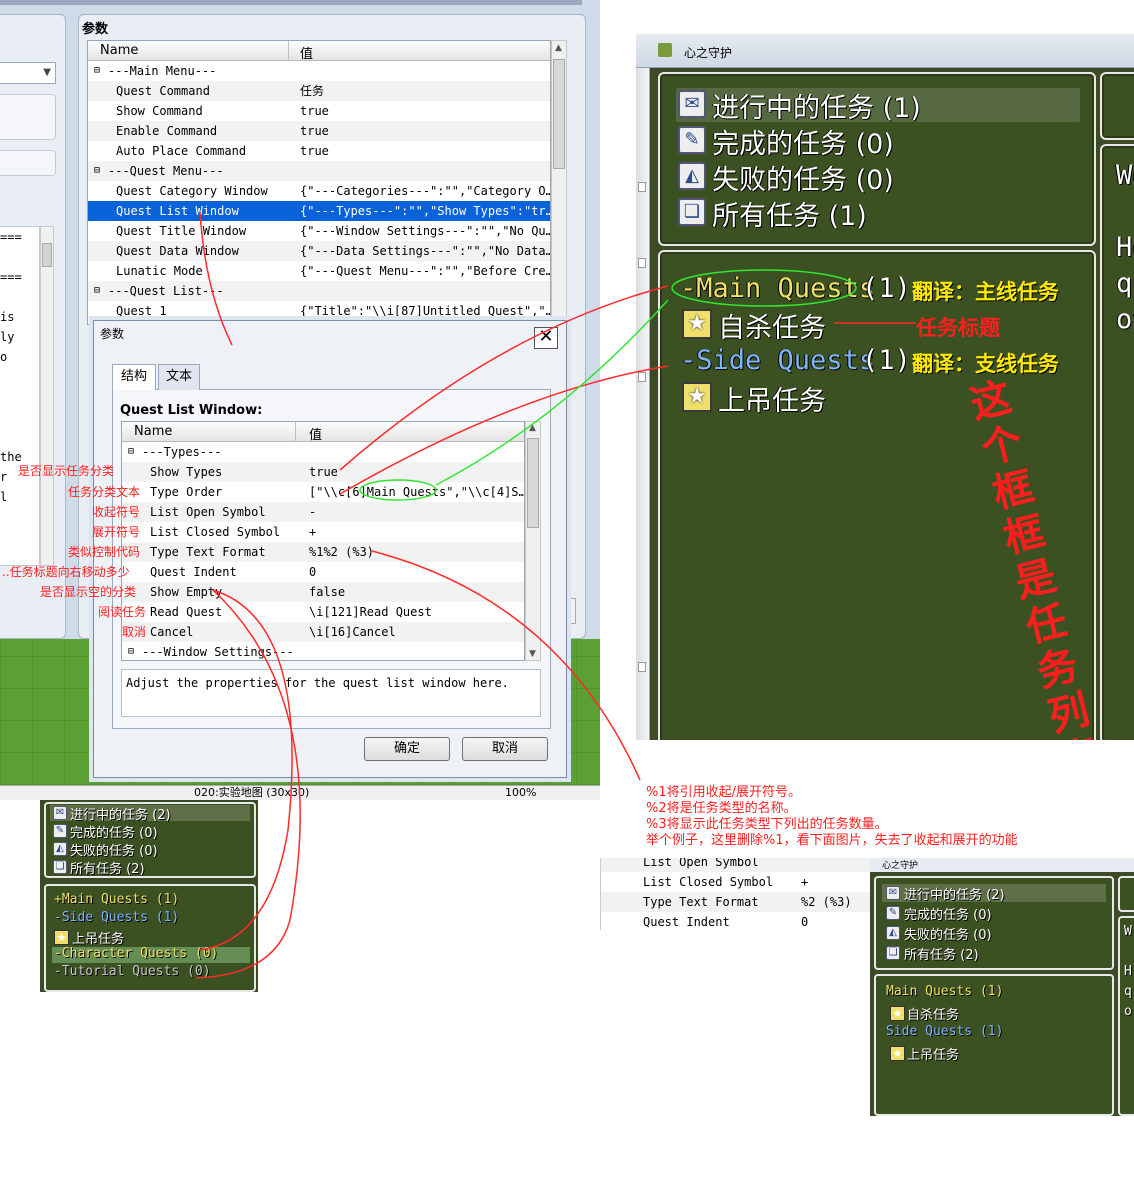 Image resolution: width=1134 pixels, height=1181 pixels. I want to click on arrow-show-types, so click(504, 378).